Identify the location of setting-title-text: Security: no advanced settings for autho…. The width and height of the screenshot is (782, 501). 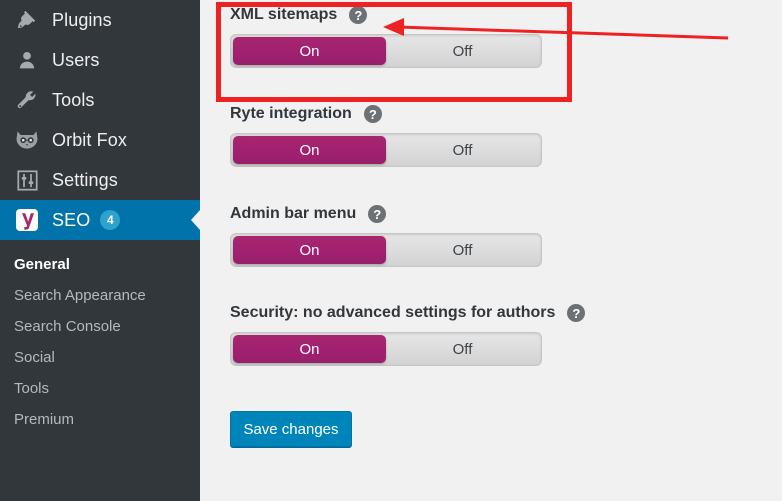
(393, 312).